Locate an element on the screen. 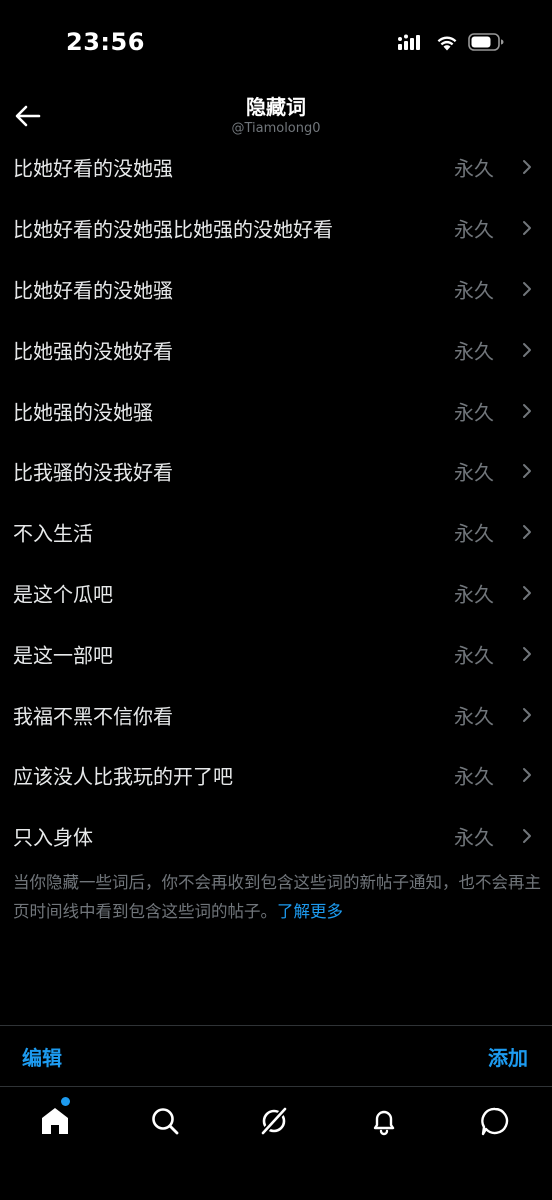 This screenshot has height=1200, width=552. muted-word-row: 应该没人比我玩的开了吧 永久 is located at coordinates (276, 775).